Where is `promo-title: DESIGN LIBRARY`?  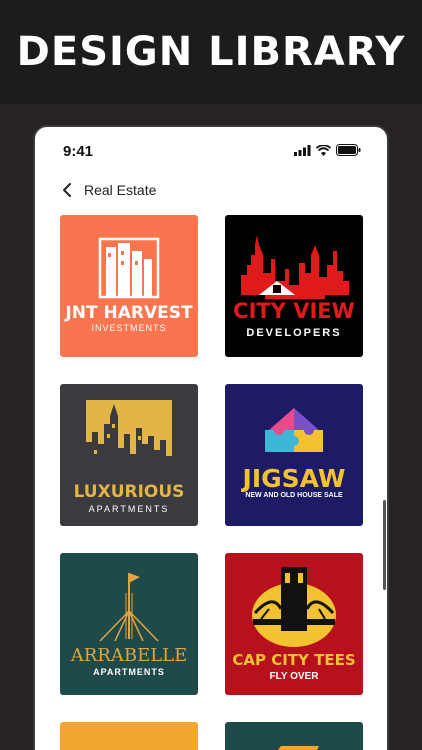 promo-title: DESIGN LIBRARY is located at coordinates (211, 52).